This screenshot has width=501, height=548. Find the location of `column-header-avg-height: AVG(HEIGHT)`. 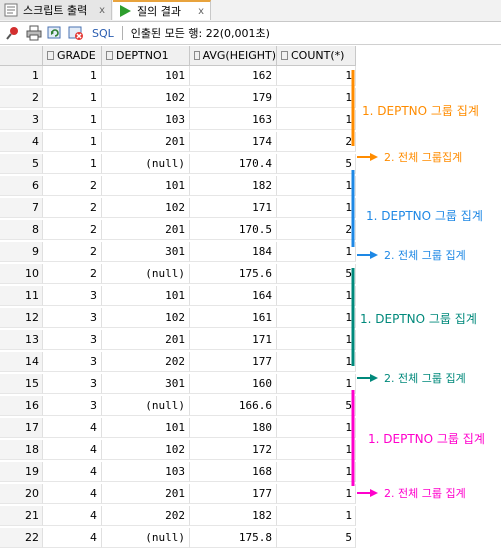

column-header-avg-height: AVG(HEIGHT) is located at coordinates (233, 56).